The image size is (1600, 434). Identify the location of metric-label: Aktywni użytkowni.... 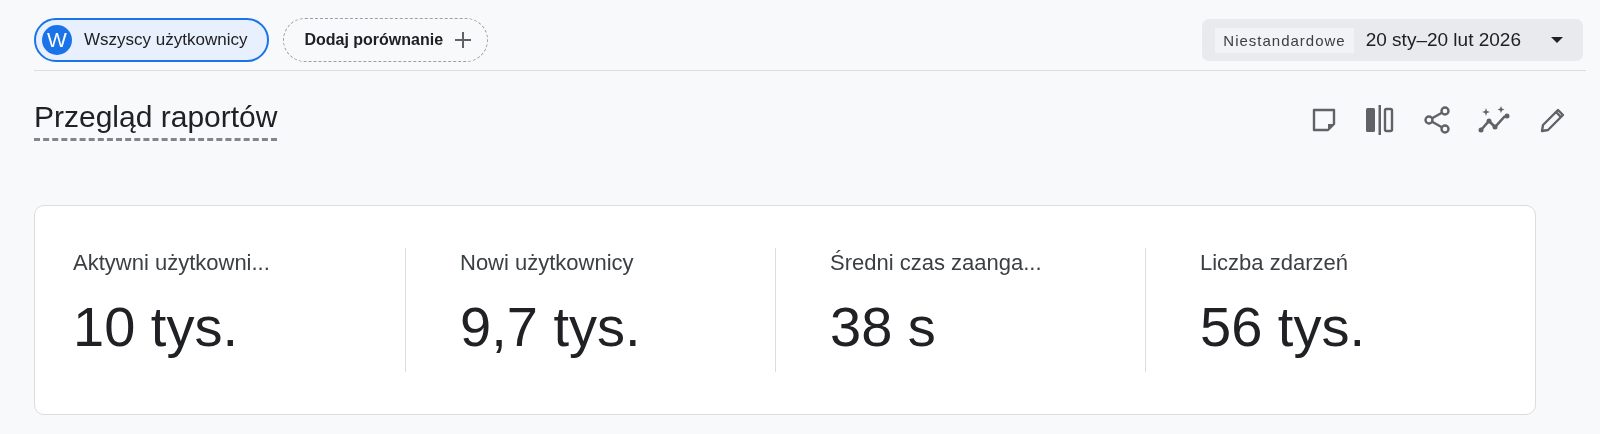
(172, 263).